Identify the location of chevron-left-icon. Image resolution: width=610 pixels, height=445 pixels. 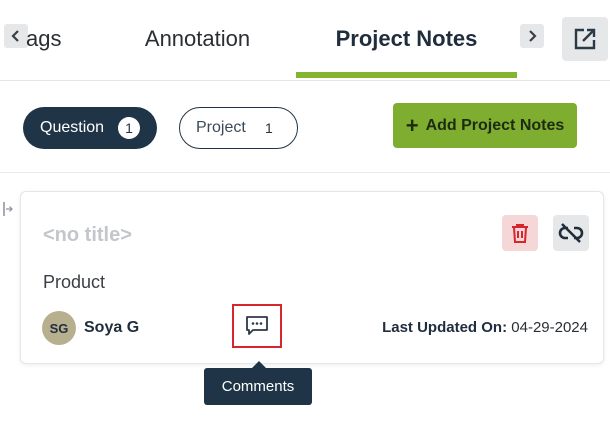
(15, 36).